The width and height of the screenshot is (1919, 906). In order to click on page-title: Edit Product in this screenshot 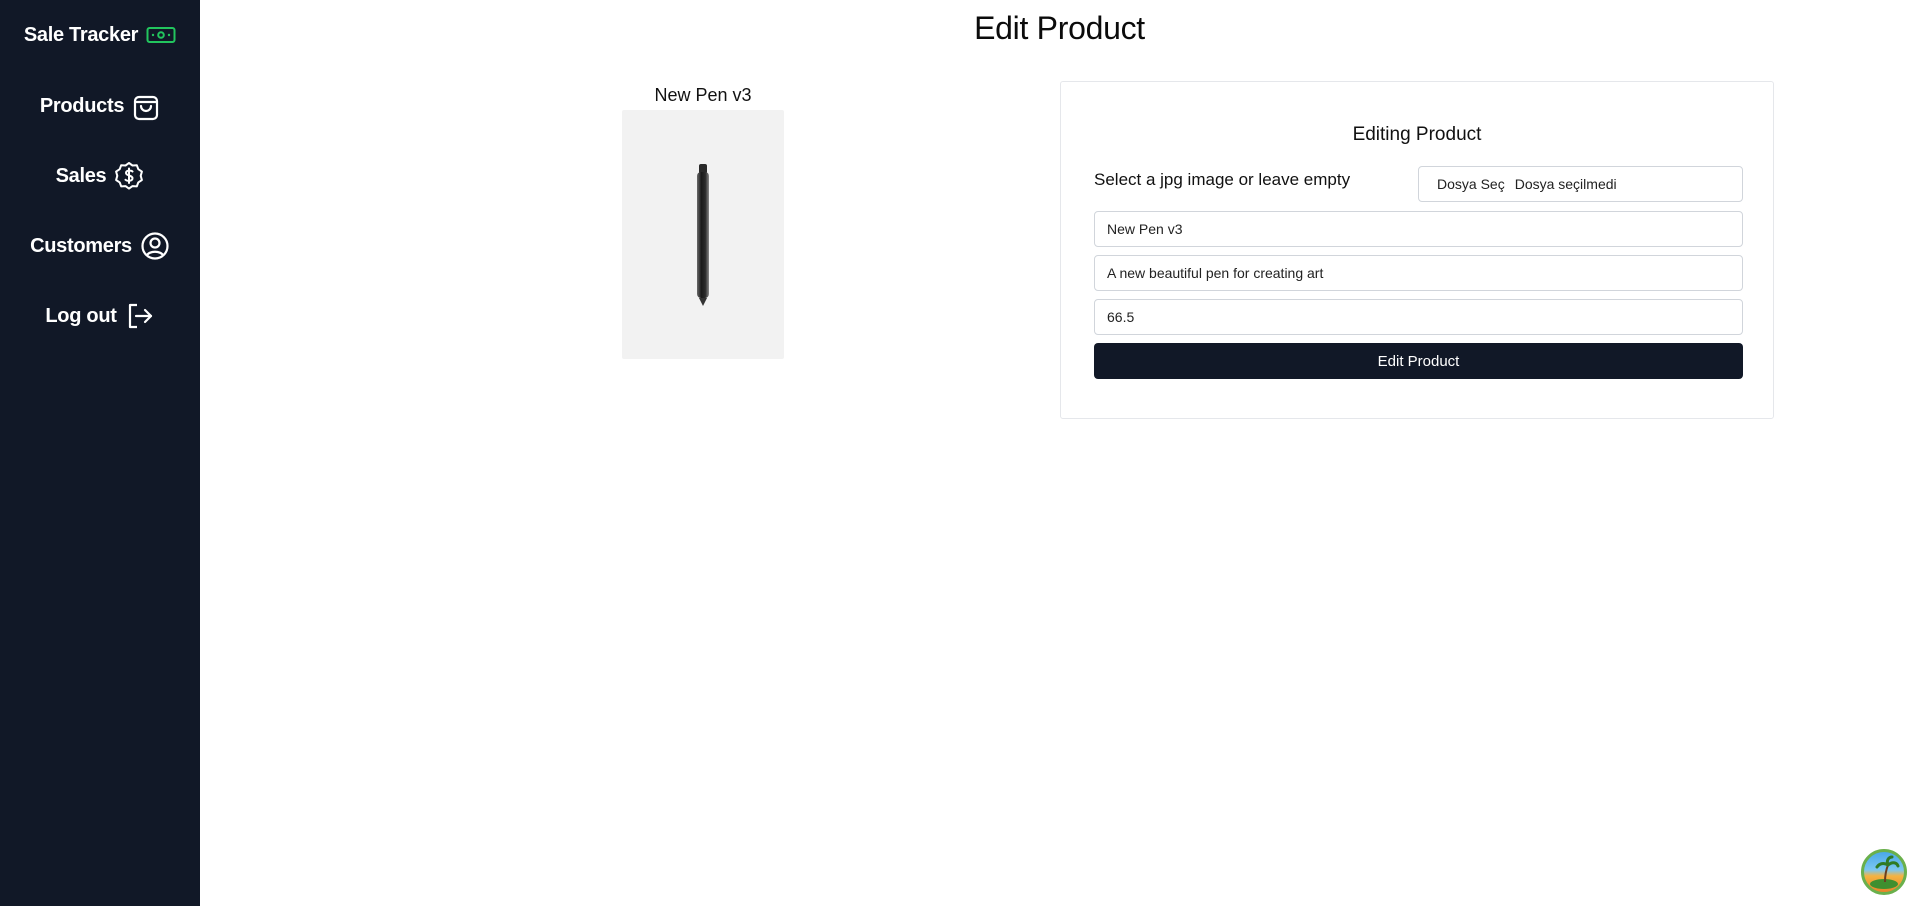, I will do `click(1059, 28)`.